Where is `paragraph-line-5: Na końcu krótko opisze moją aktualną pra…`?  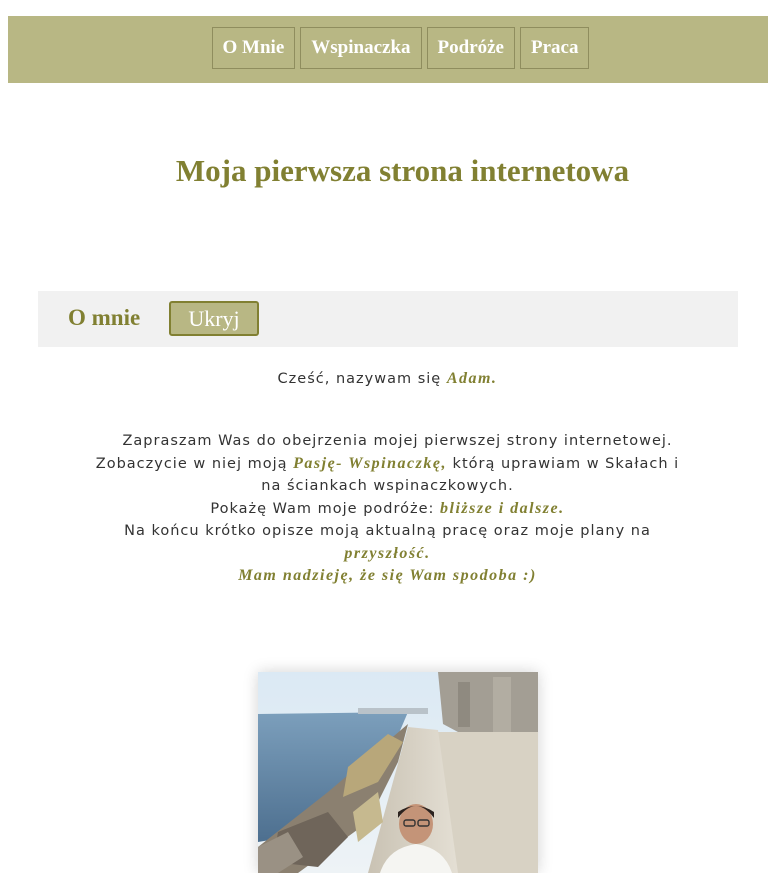
paragraph-line-5: Na końcu krótko opisze moją aktualną pra… is located at coordinates (387, 531).